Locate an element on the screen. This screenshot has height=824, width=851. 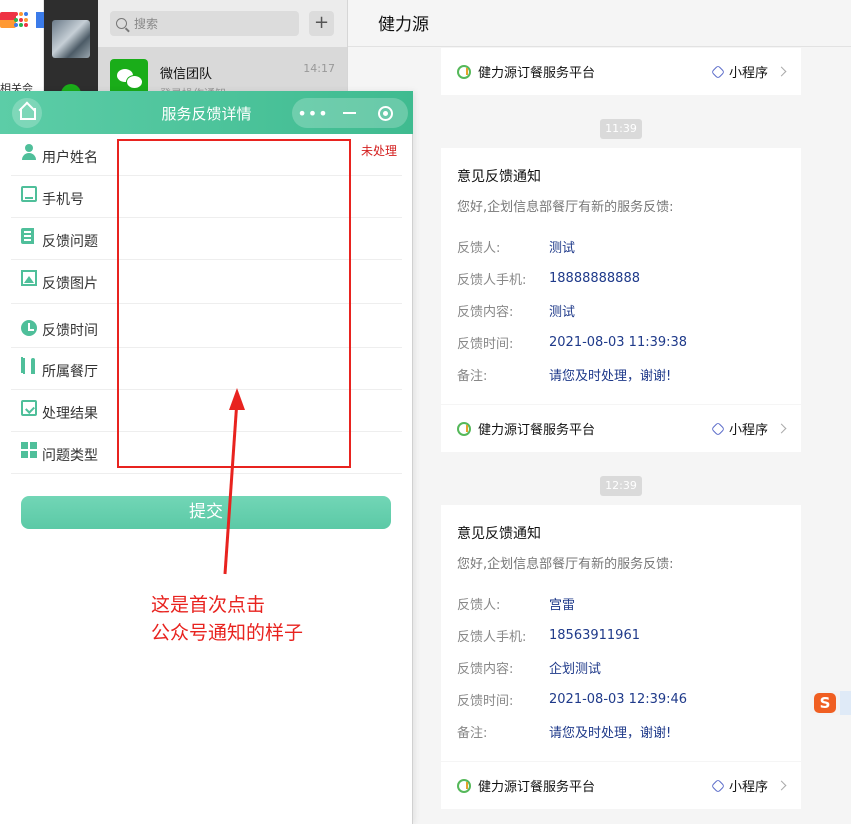
annotation-line: 公众号通知的样子 is located at coordinates (227, 633).